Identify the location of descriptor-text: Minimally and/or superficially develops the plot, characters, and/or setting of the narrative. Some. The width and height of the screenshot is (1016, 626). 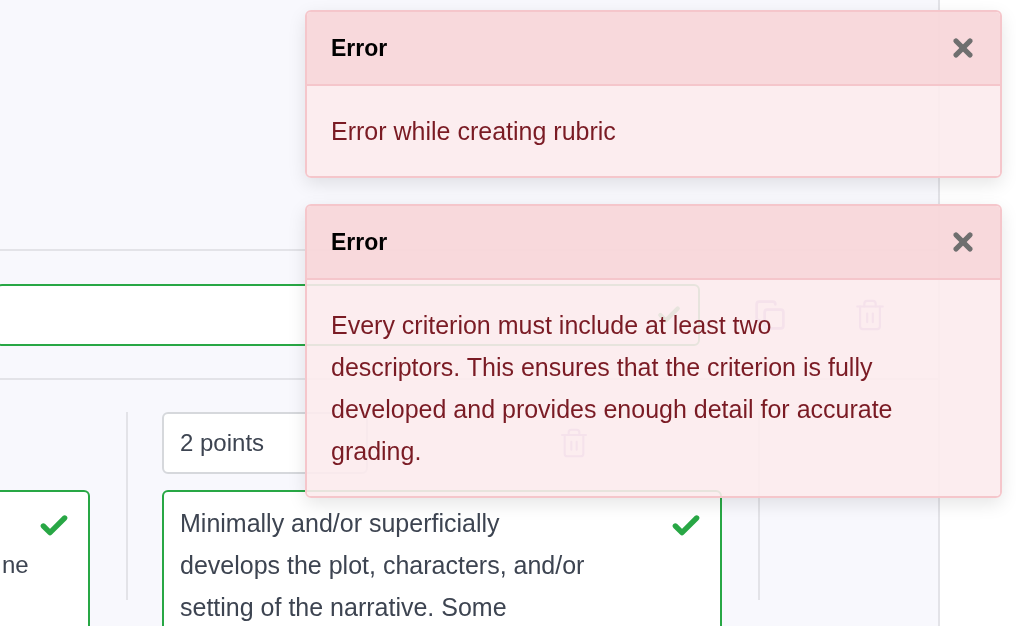
(383, 565).